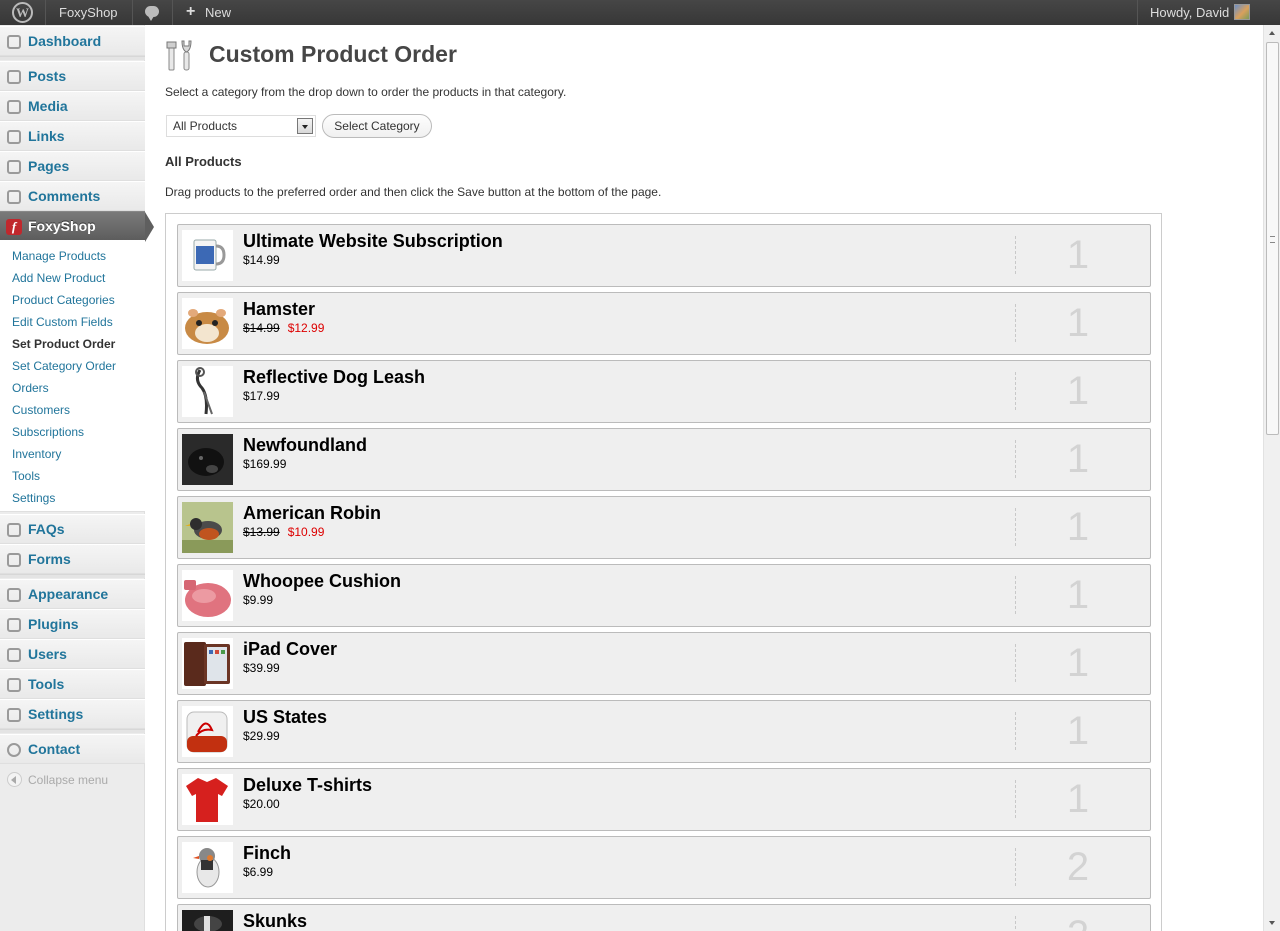  Describe the element at coordinates (322, 581) in the screenshot. I see `product-name: Whoopee Cushion` at that location.